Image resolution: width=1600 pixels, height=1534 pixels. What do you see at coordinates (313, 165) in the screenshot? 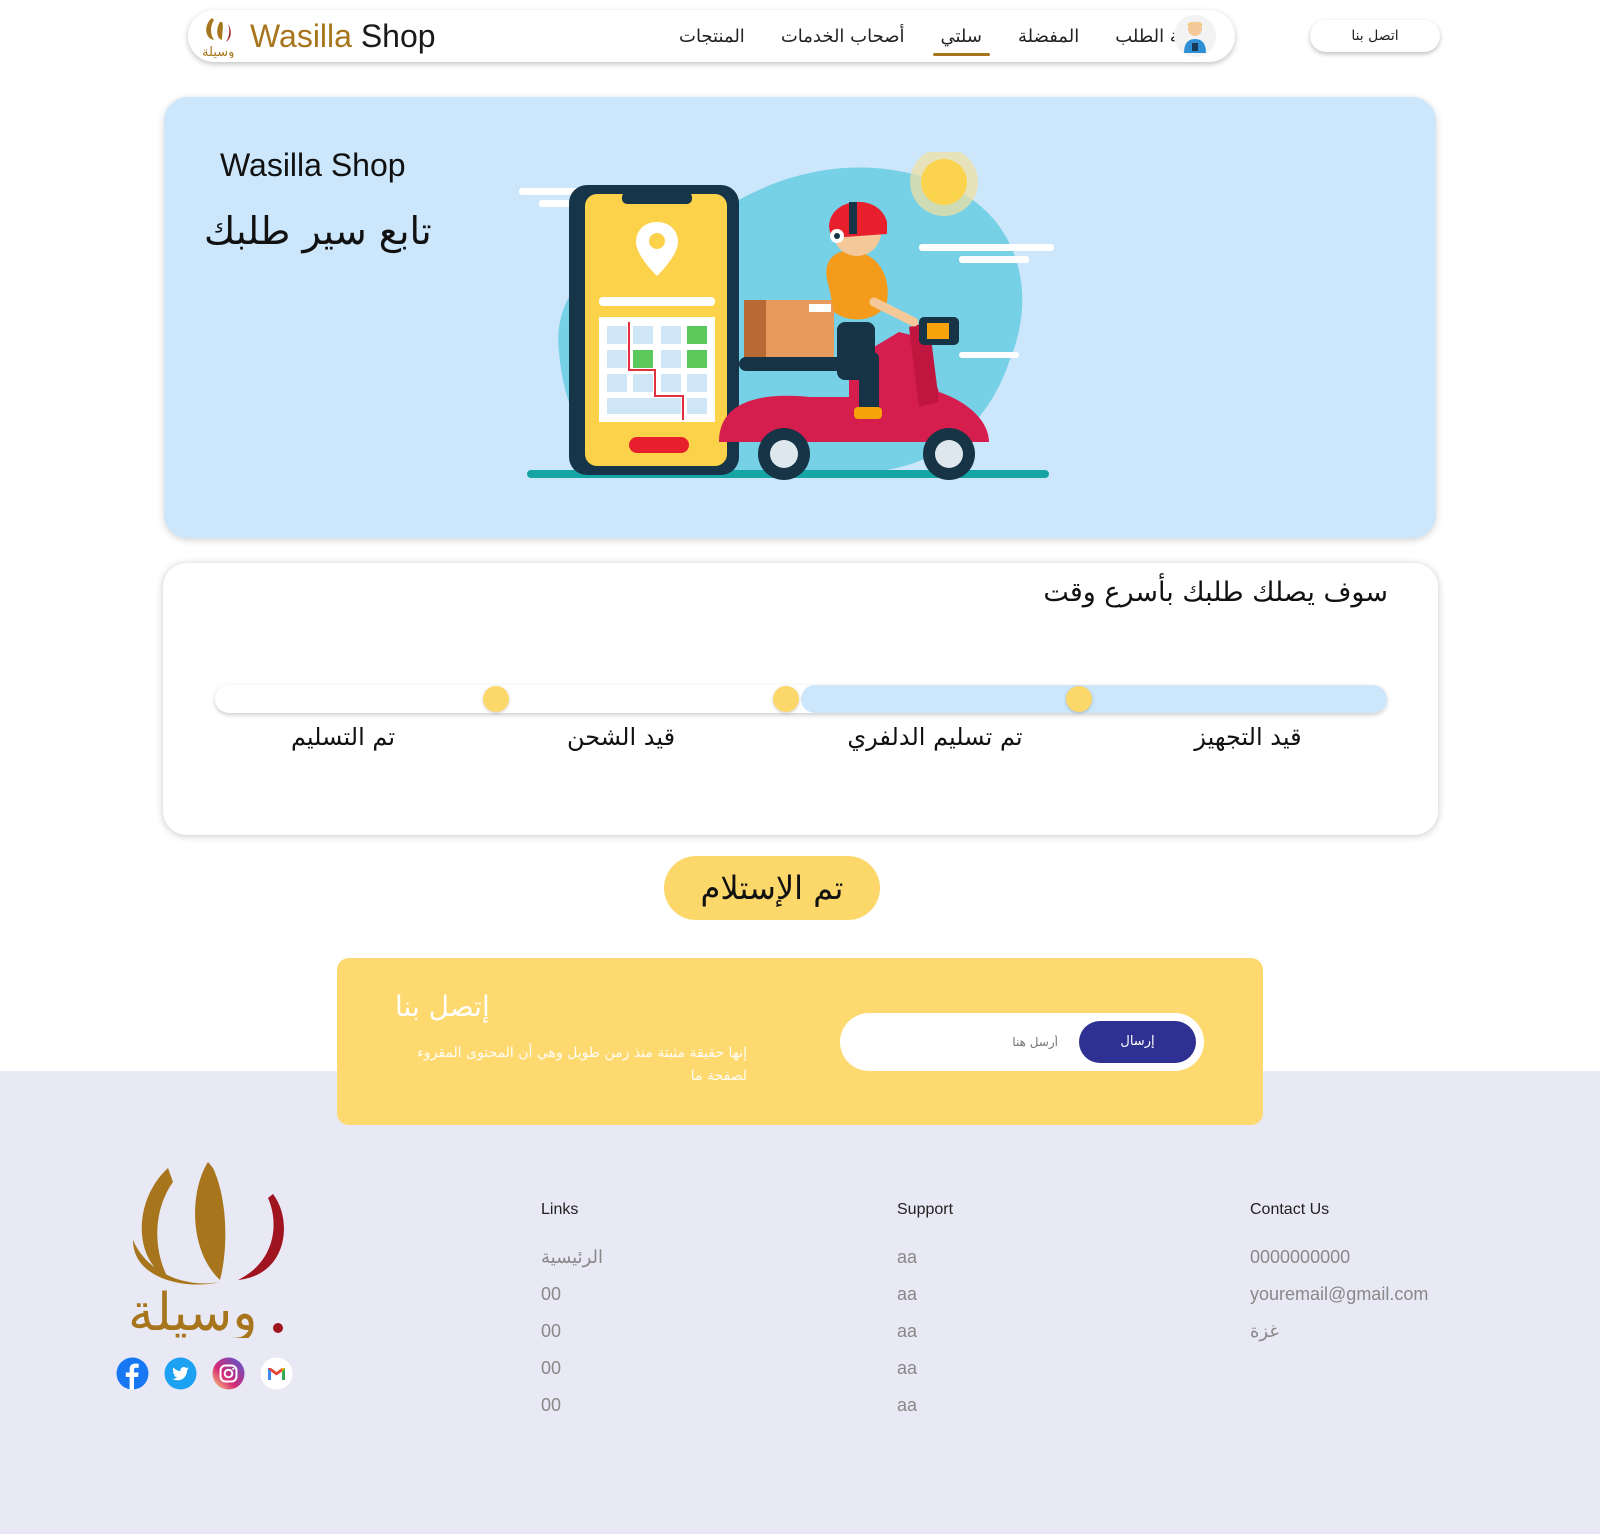
I see `hero-title: Wasilla Shop` at bounding box center [313, 165].